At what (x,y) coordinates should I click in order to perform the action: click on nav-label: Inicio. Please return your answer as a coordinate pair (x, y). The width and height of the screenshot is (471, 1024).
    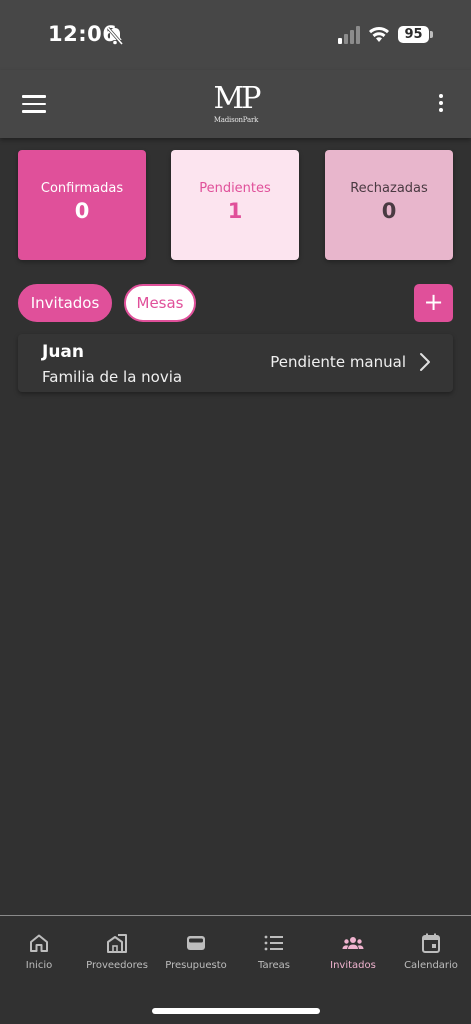
    Looking at the image, I should click on (39, 965).